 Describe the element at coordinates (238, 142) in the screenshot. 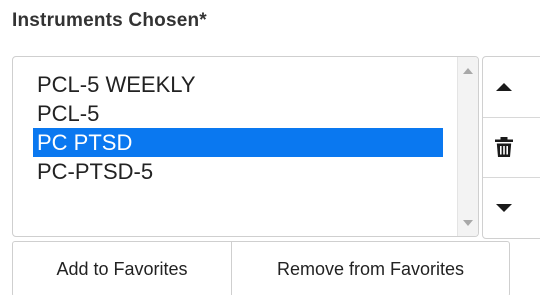

I see `instrument-option-pc-ptsd: PC PTSD` at that location.